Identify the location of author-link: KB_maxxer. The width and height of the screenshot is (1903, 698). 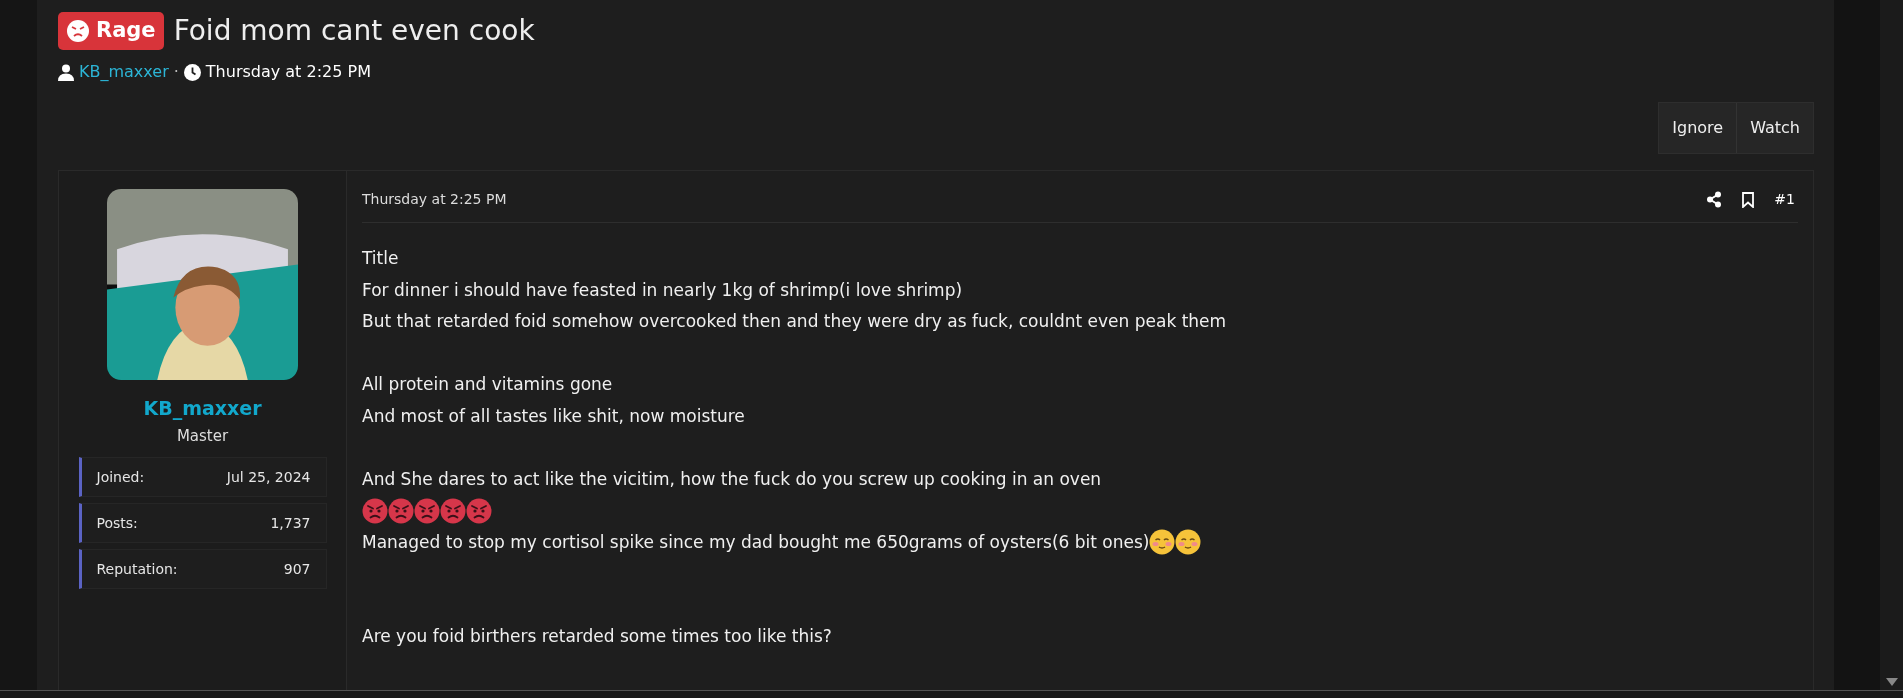
(124, 72).